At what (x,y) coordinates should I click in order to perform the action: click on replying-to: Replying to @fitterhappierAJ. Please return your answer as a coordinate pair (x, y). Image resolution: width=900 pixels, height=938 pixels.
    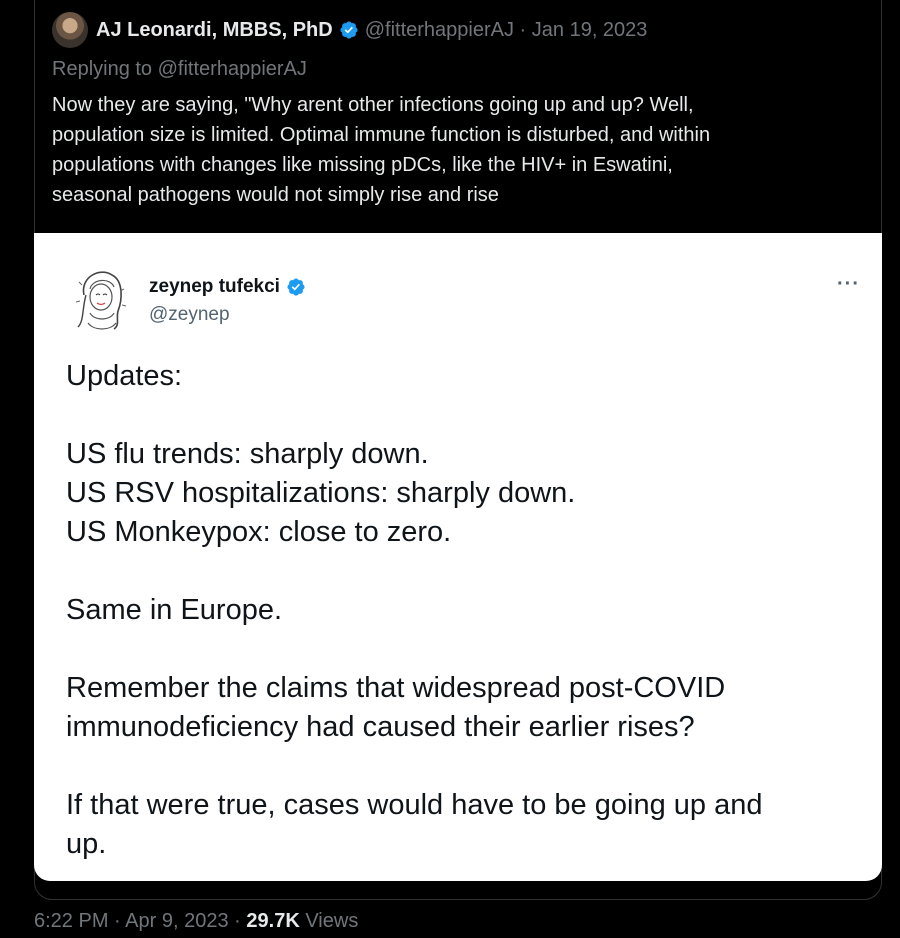
    Looking at the image, I should click on (179, 69).